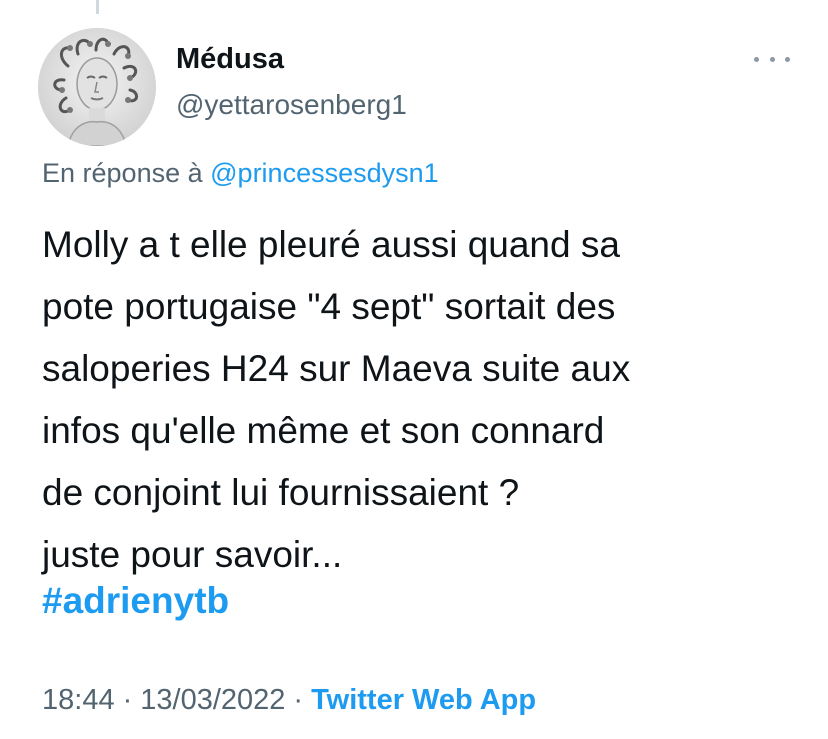  What do you see at coordinates (329, 306) in the screenshot?
I see `tweet-text-line: pote portugaise "4 sept" sortait des` at bounding box center [329, 306].